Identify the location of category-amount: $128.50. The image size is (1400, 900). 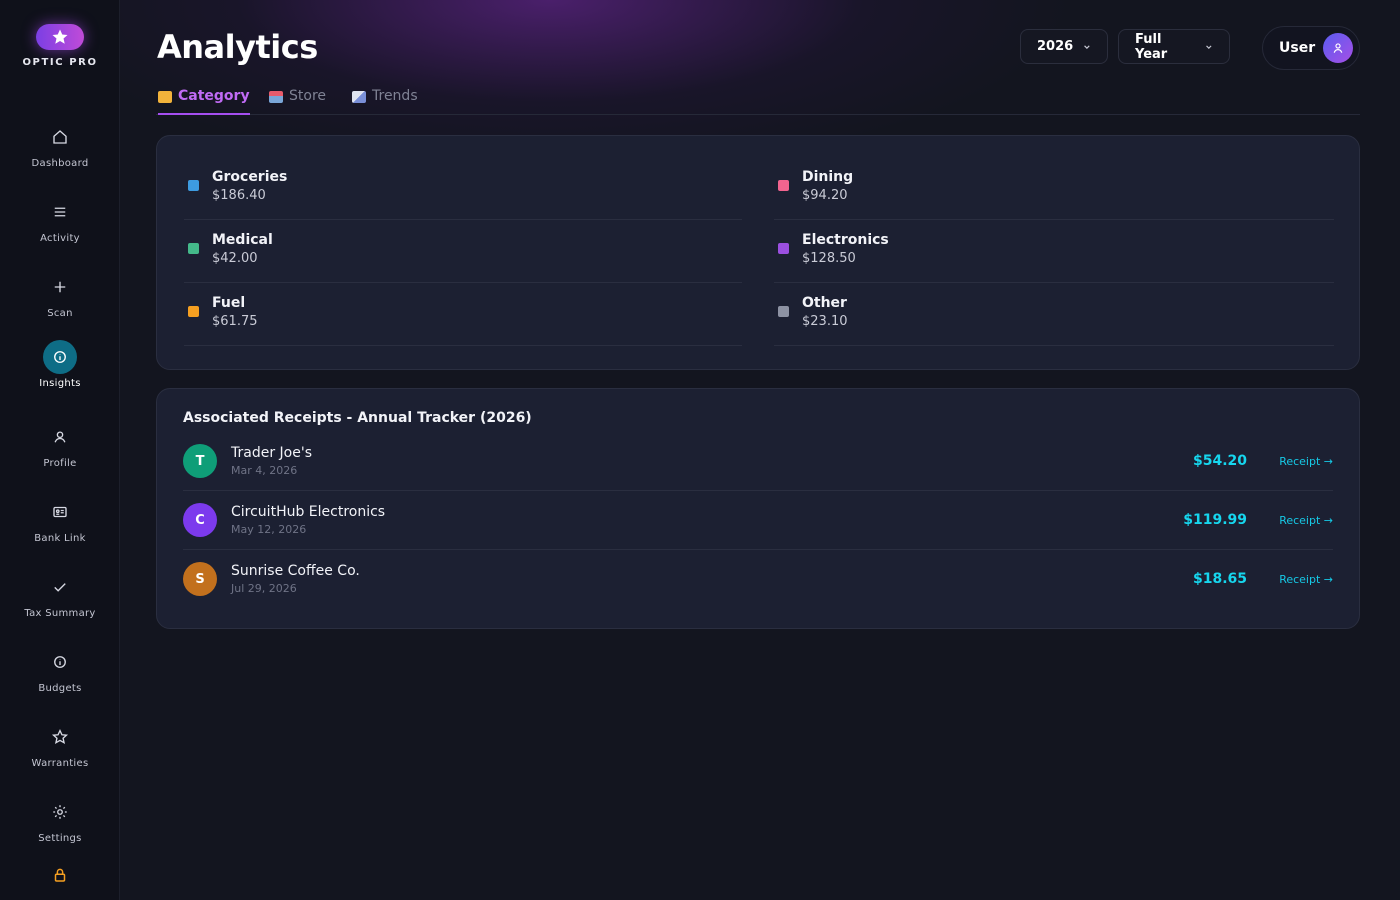
(829, 258).